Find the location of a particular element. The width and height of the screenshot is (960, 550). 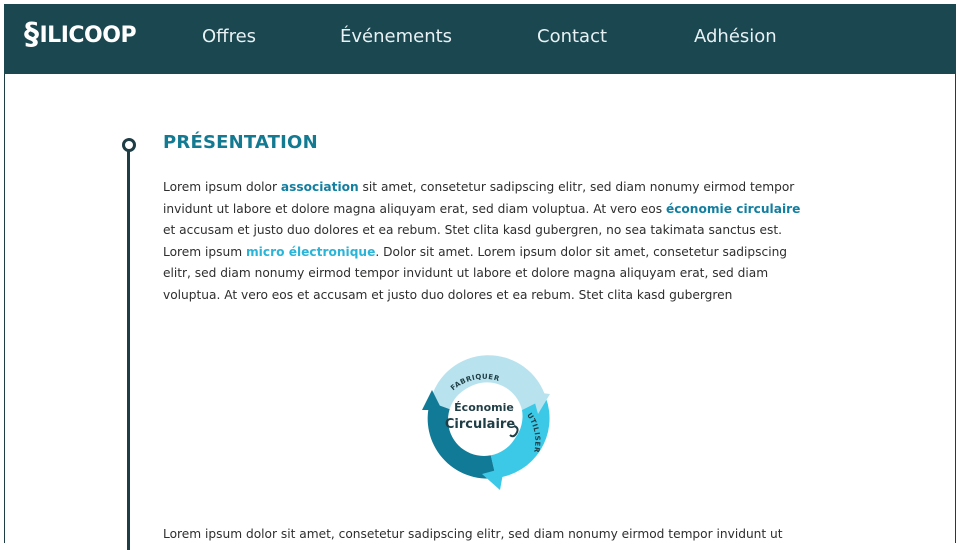

timeline-line is located at coordinates (128, 345).